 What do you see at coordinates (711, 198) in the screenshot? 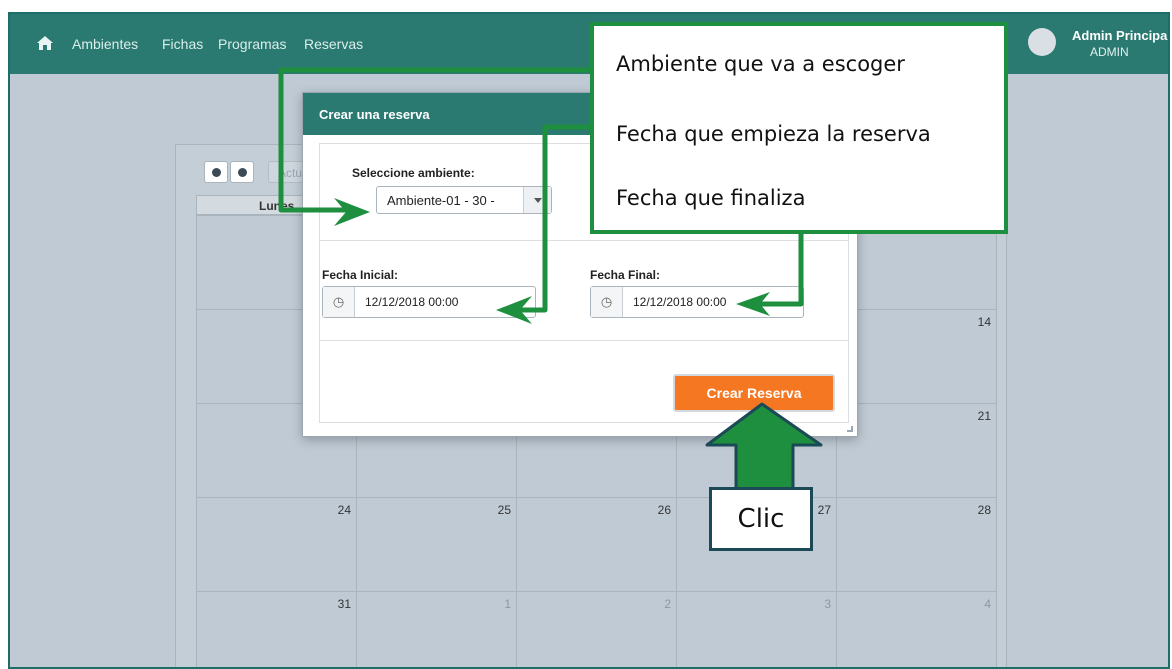
I see `annotation-line: Fecha que finaliza` at bounding box center [711, 198].